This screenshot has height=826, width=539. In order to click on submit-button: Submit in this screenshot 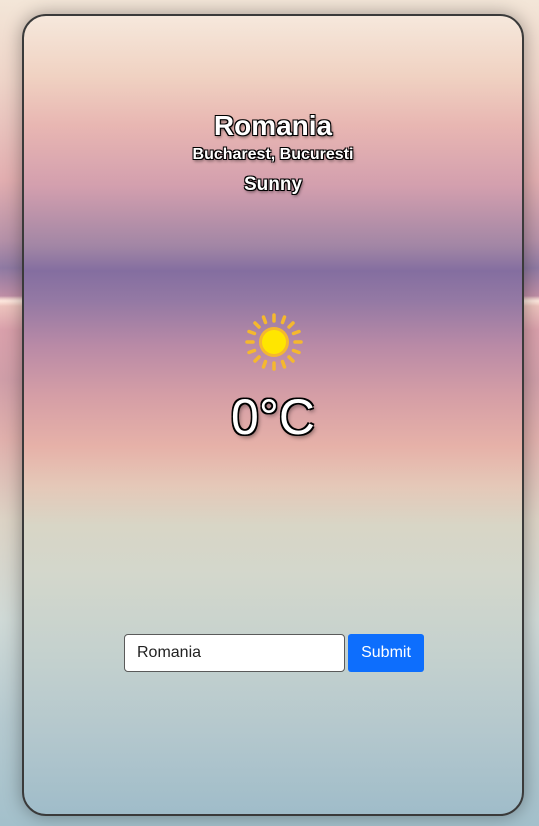, I will do `click(386, 653)`.